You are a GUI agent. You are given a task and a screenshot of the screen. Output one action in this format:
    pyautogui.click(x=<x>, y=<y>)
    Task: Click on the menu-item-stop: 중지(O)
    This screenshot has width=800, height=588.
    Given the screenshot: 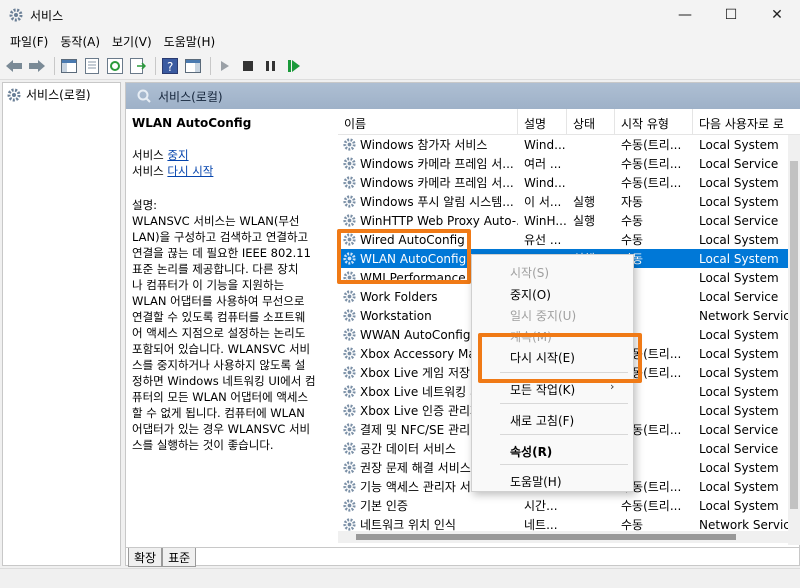 What is the action you would take?
    pyautogui.click(x=530, y=294)
    